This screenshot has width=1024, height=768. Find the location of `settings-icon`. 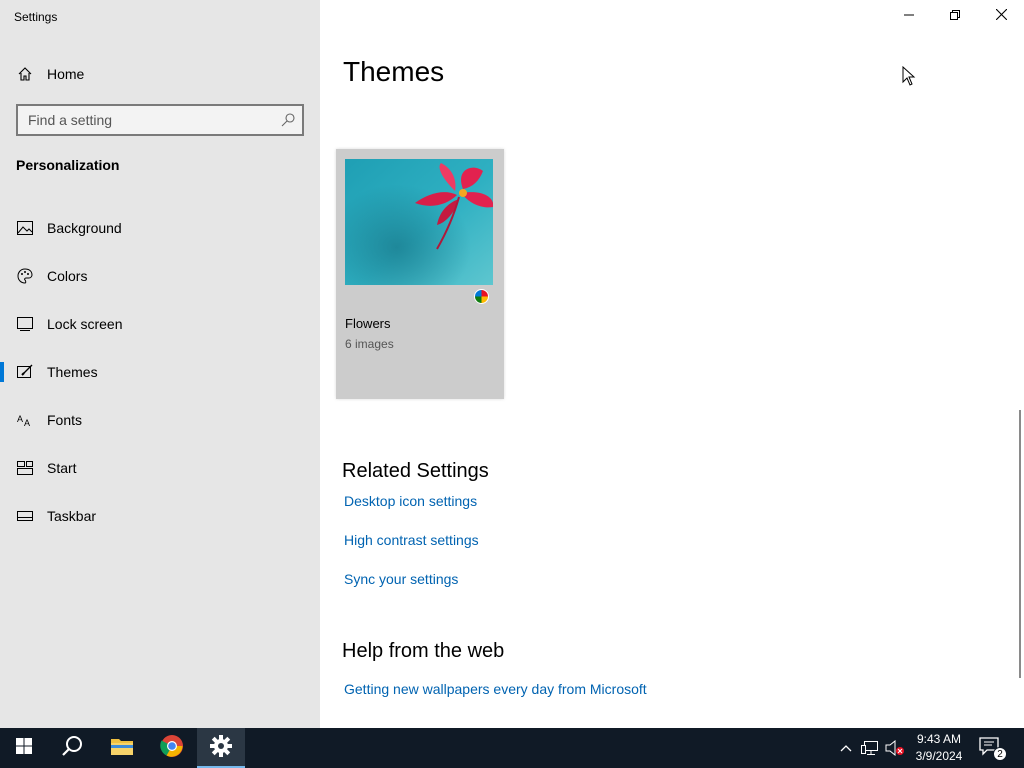

settings-icon is located at coordinates (221, 748).